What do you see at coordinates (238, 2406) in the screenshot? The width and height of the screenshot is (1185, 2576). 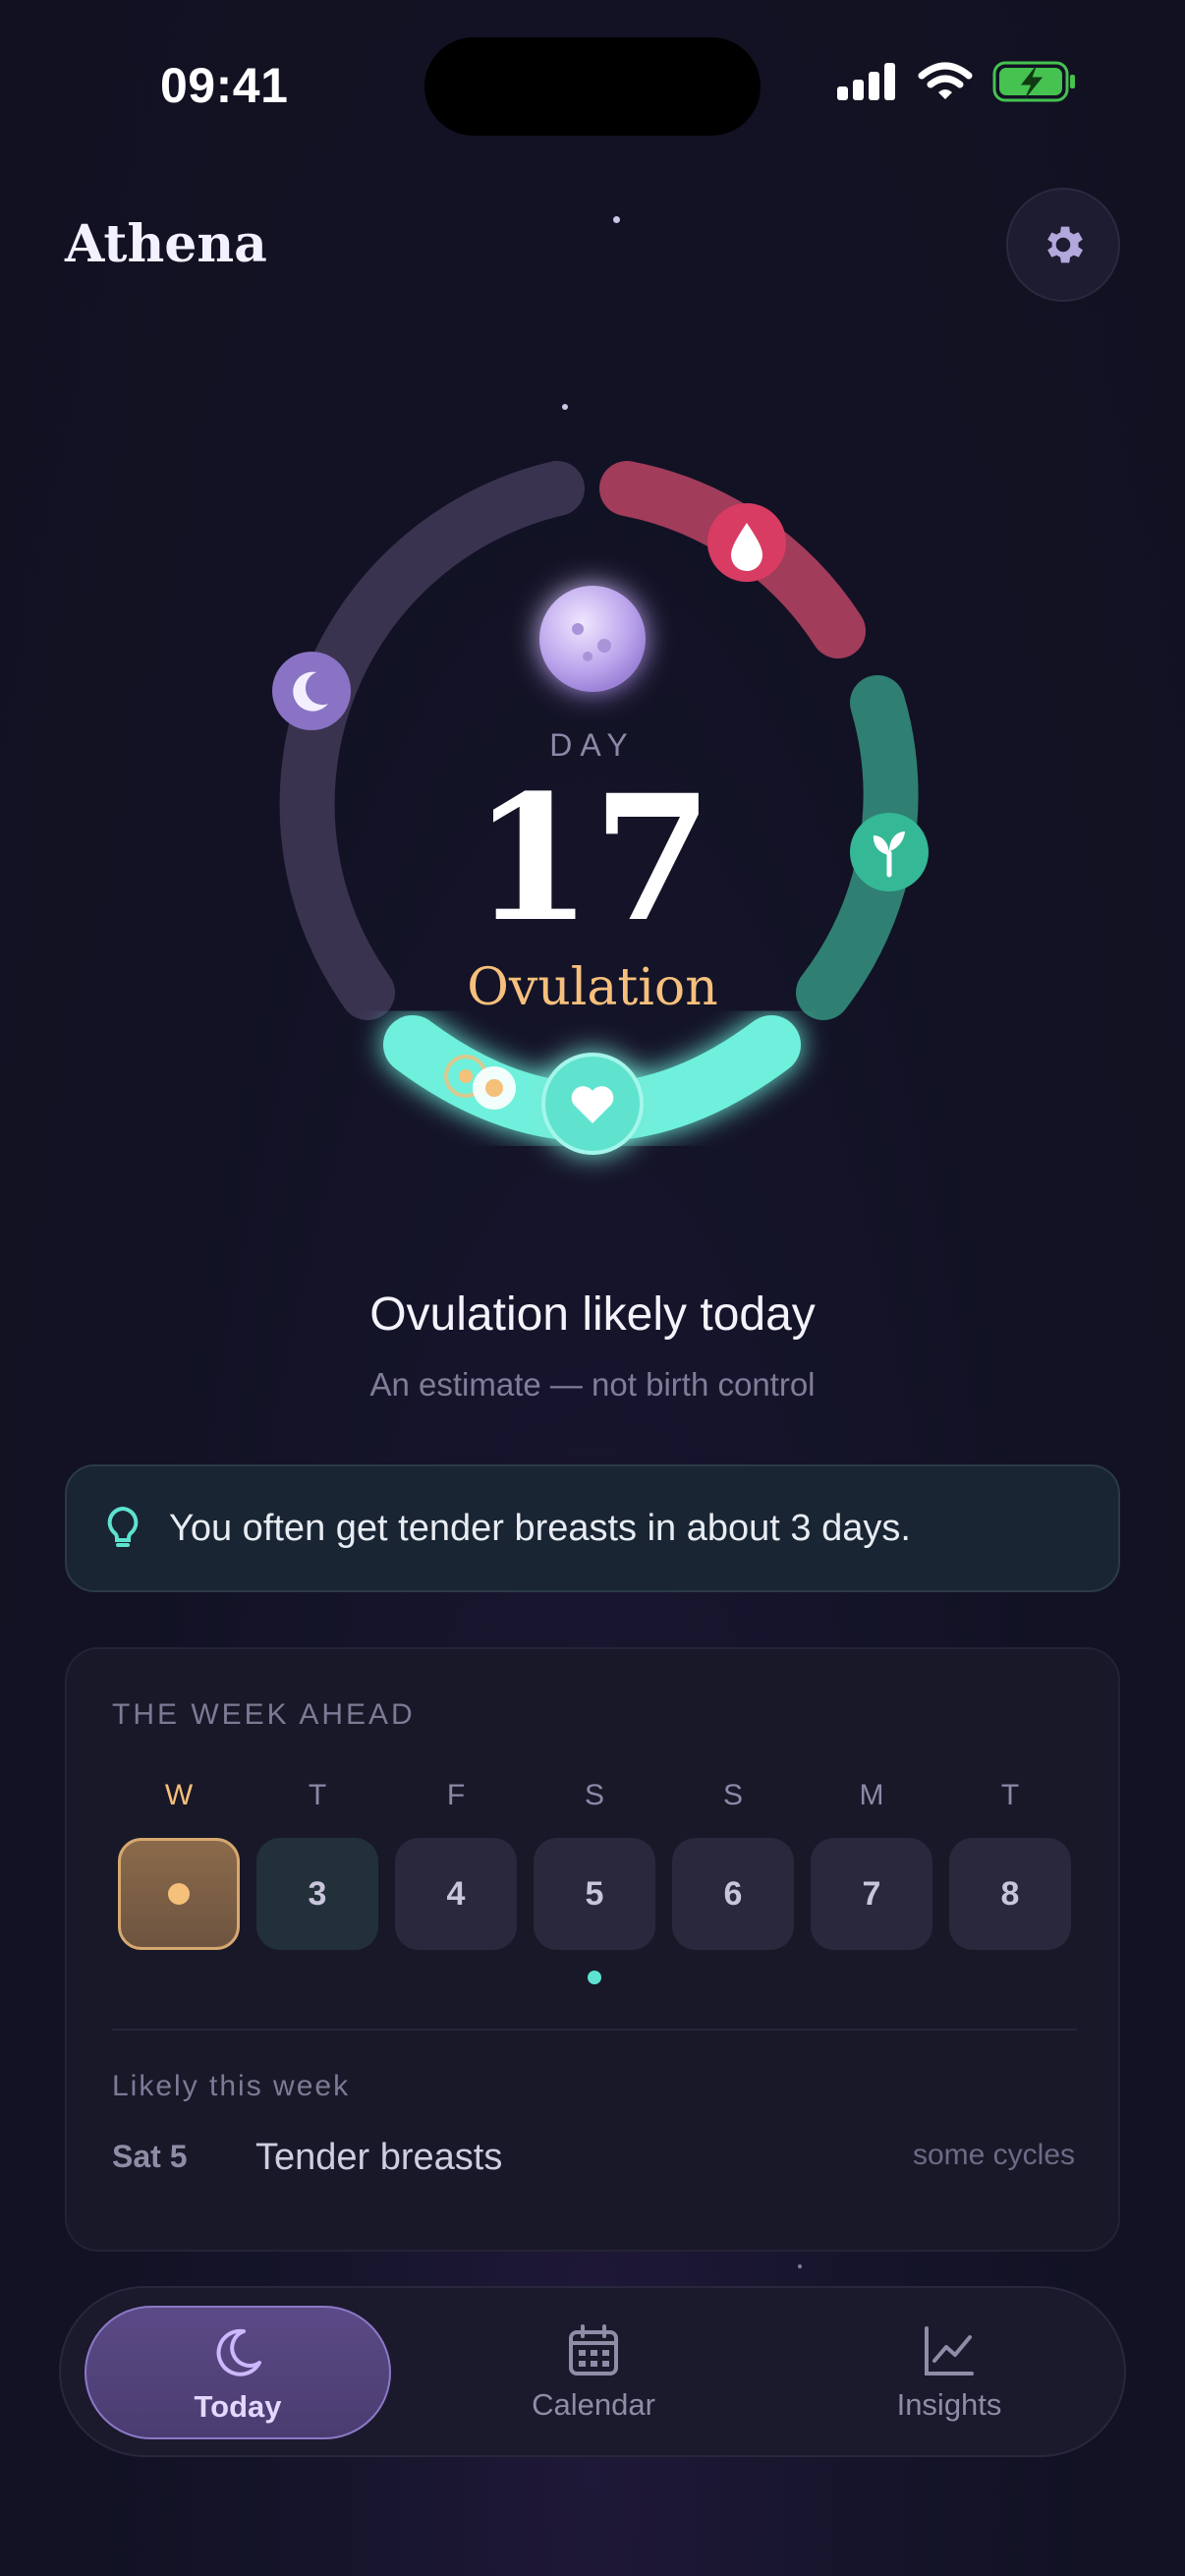 I see `tab-label: Today` at bounding box center [238, 2406].